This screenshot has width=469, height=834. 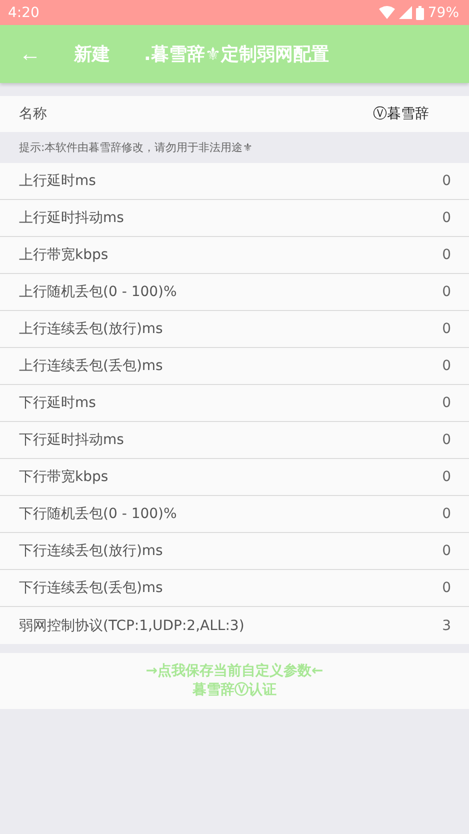 What do you see at coordinates (136, 148) in the screenshot?
I see `hint-text: 提示:本软件由暮雪辞修改，请勿用于非法用途⚜` at bounding box center [136, 148].